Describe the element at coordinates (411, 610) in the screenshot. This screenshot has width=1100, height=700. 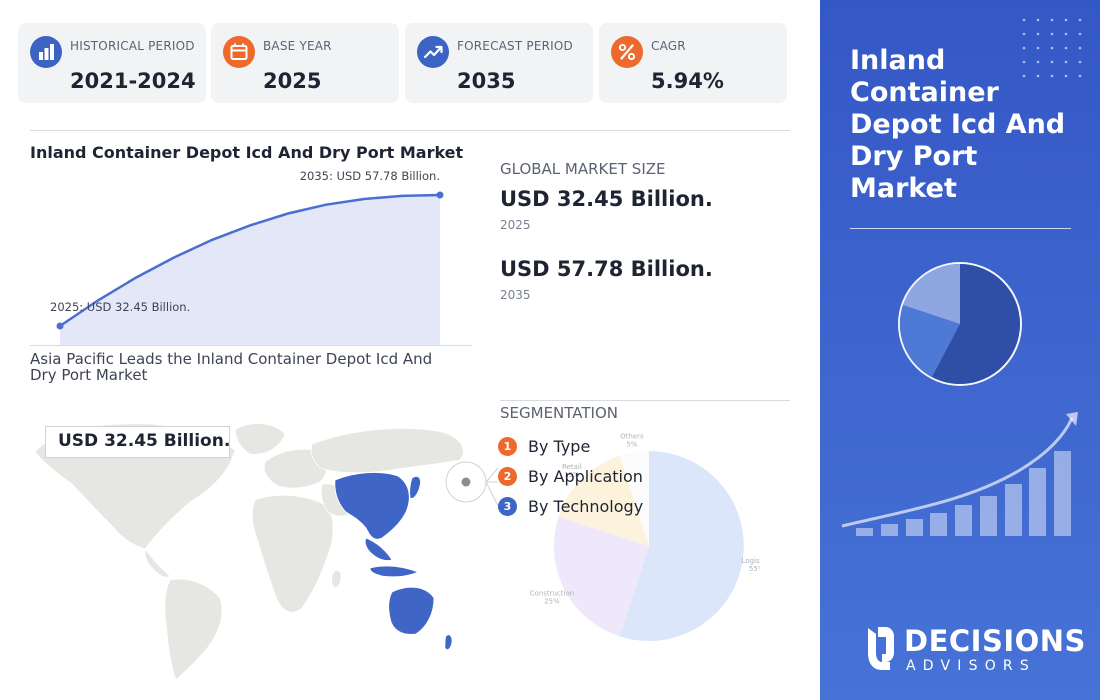
I see `map-australia` at that location.